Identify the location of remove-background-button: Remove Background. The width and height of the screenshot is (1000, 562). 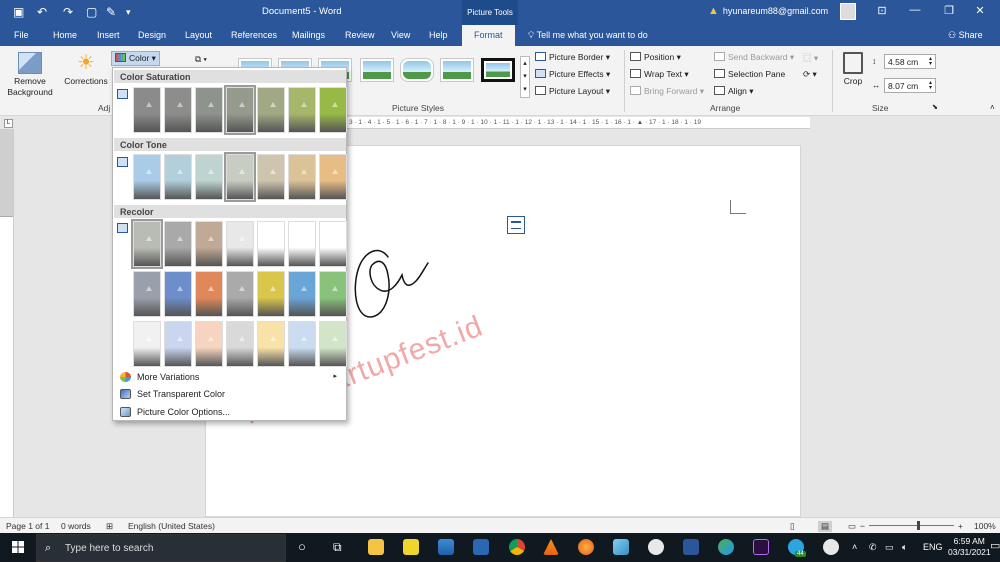
(30, 75).